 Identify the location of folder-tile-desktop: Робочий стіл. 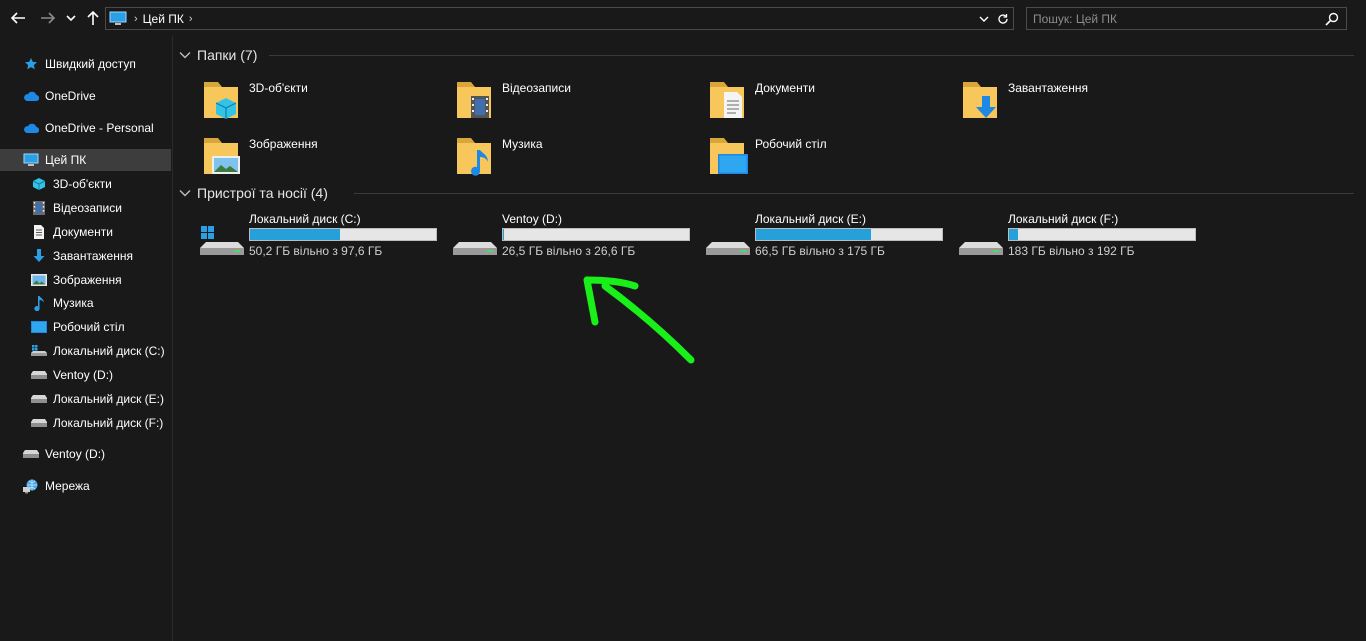
(809, 155).